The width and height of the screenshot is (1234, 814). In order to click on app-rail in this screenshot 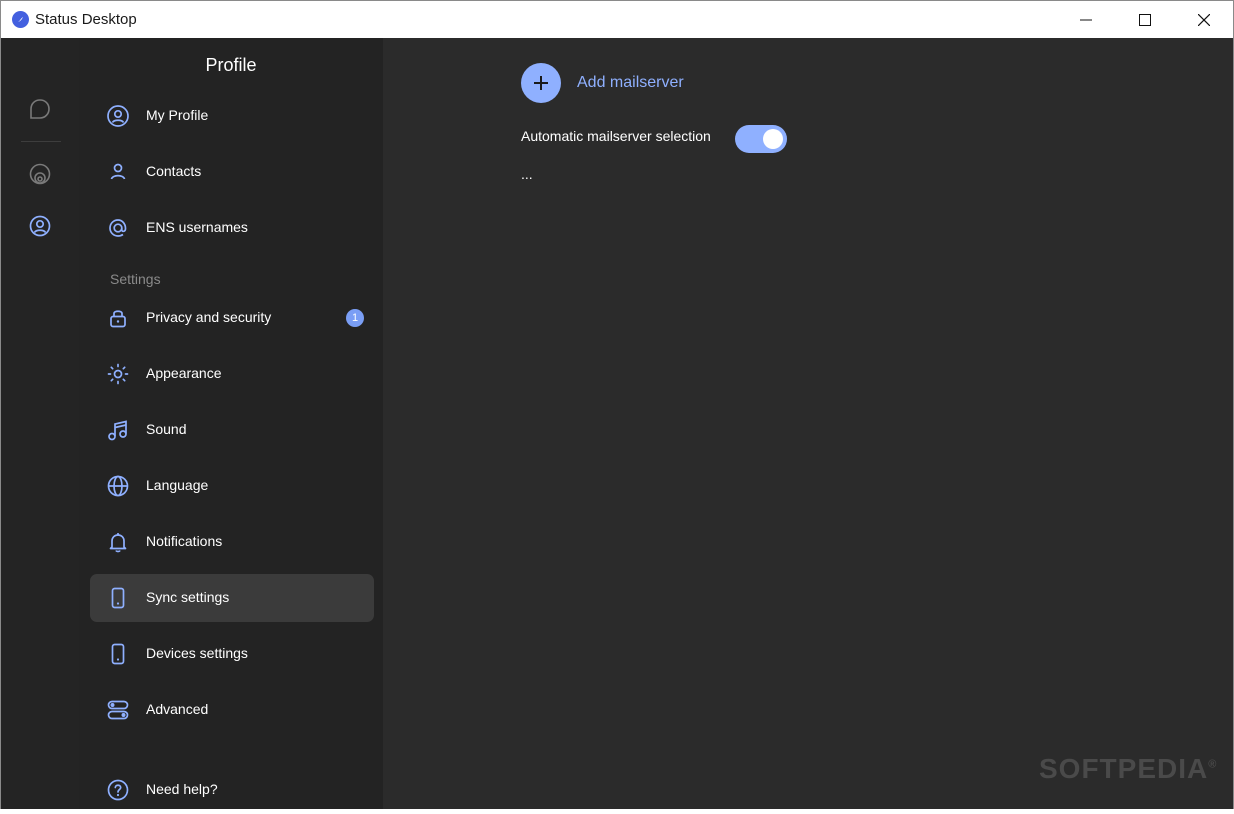, I will do `click(40, 423)`.